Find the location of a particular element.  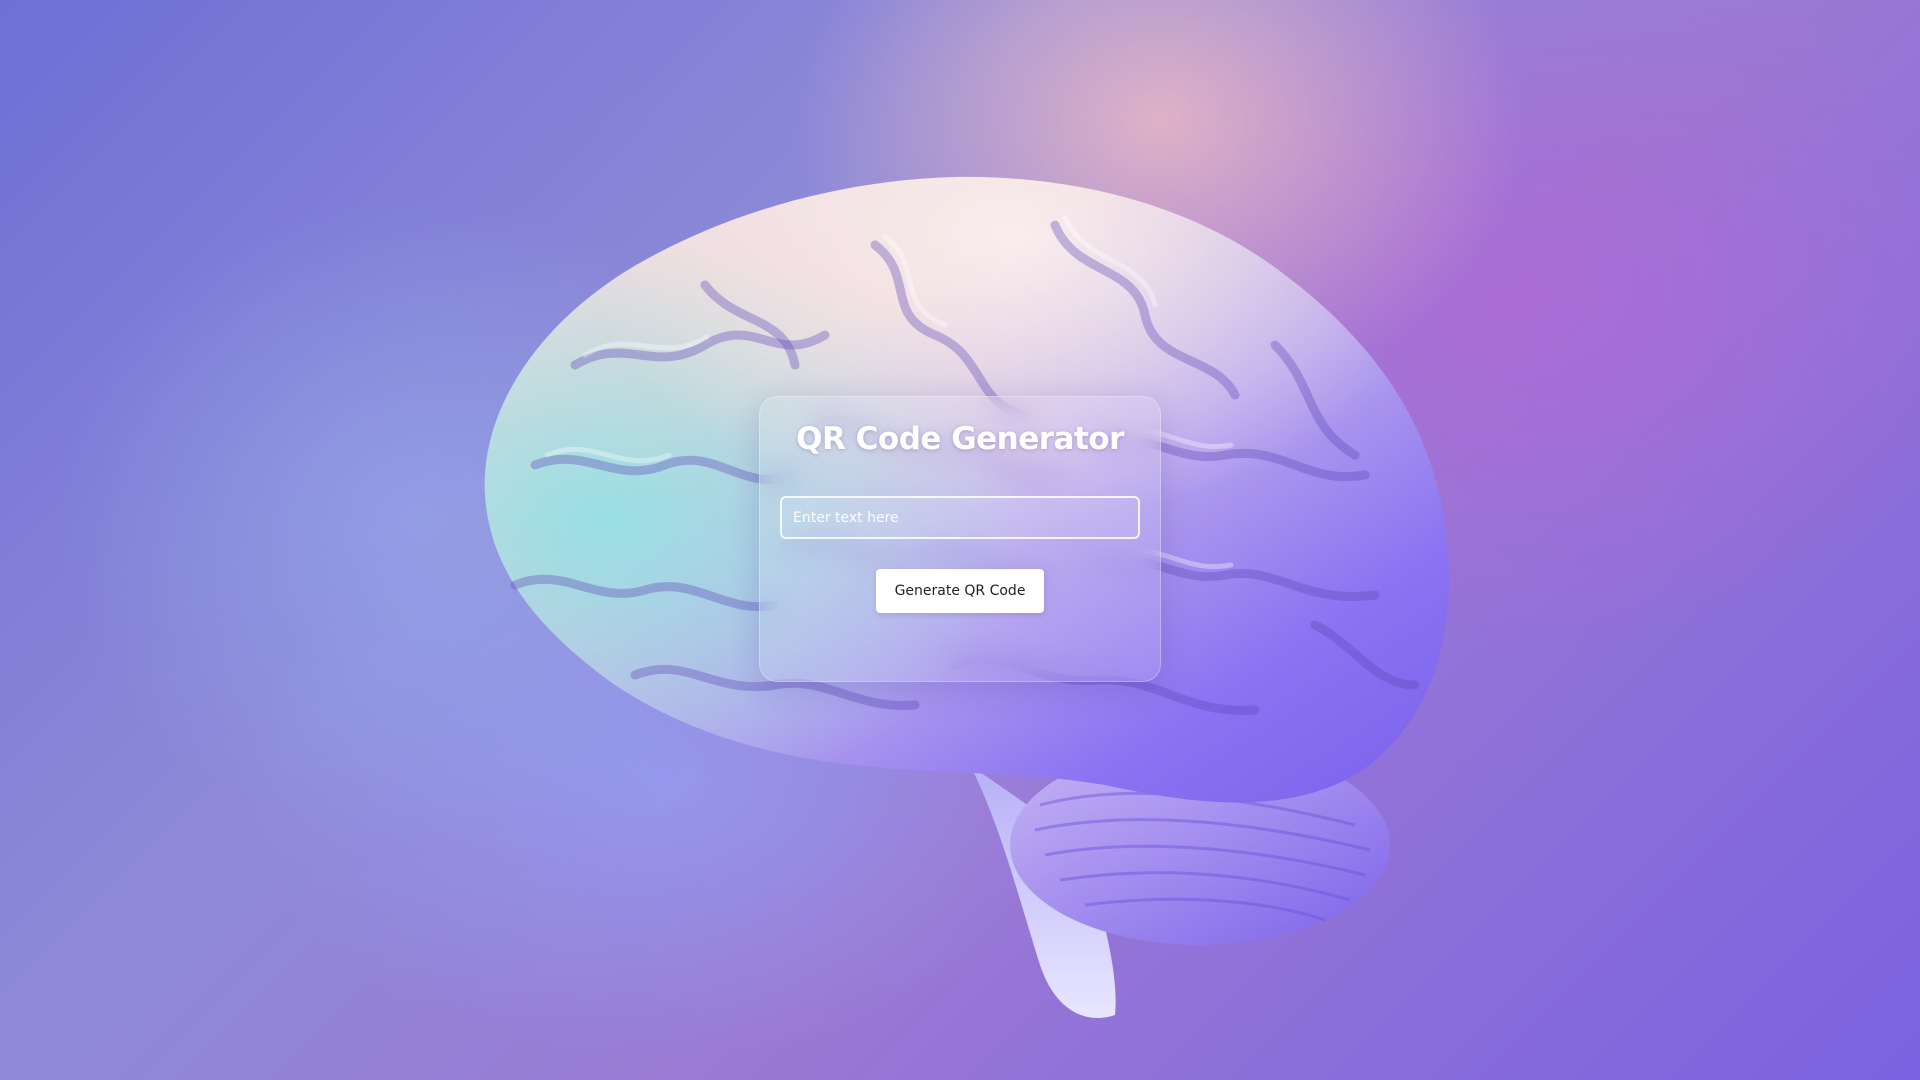

generate-qr-code-button: Generate QR Code is located at coordinates (960, 591).